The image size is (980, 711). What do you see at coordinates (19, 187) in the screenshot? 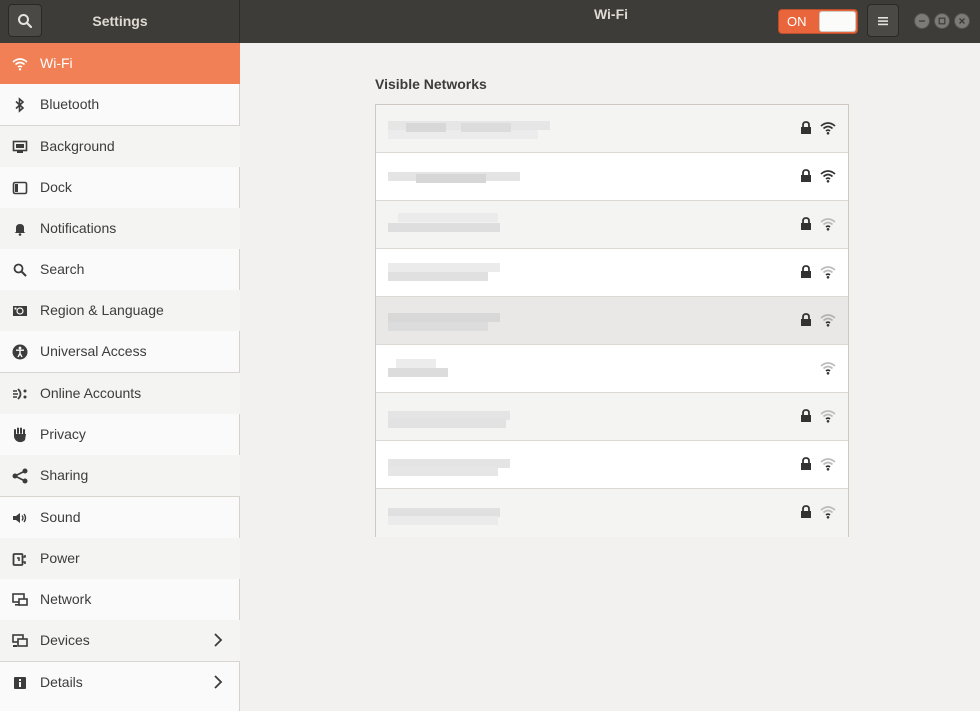
I see `dock-icon` at bounding box center [19, 187].